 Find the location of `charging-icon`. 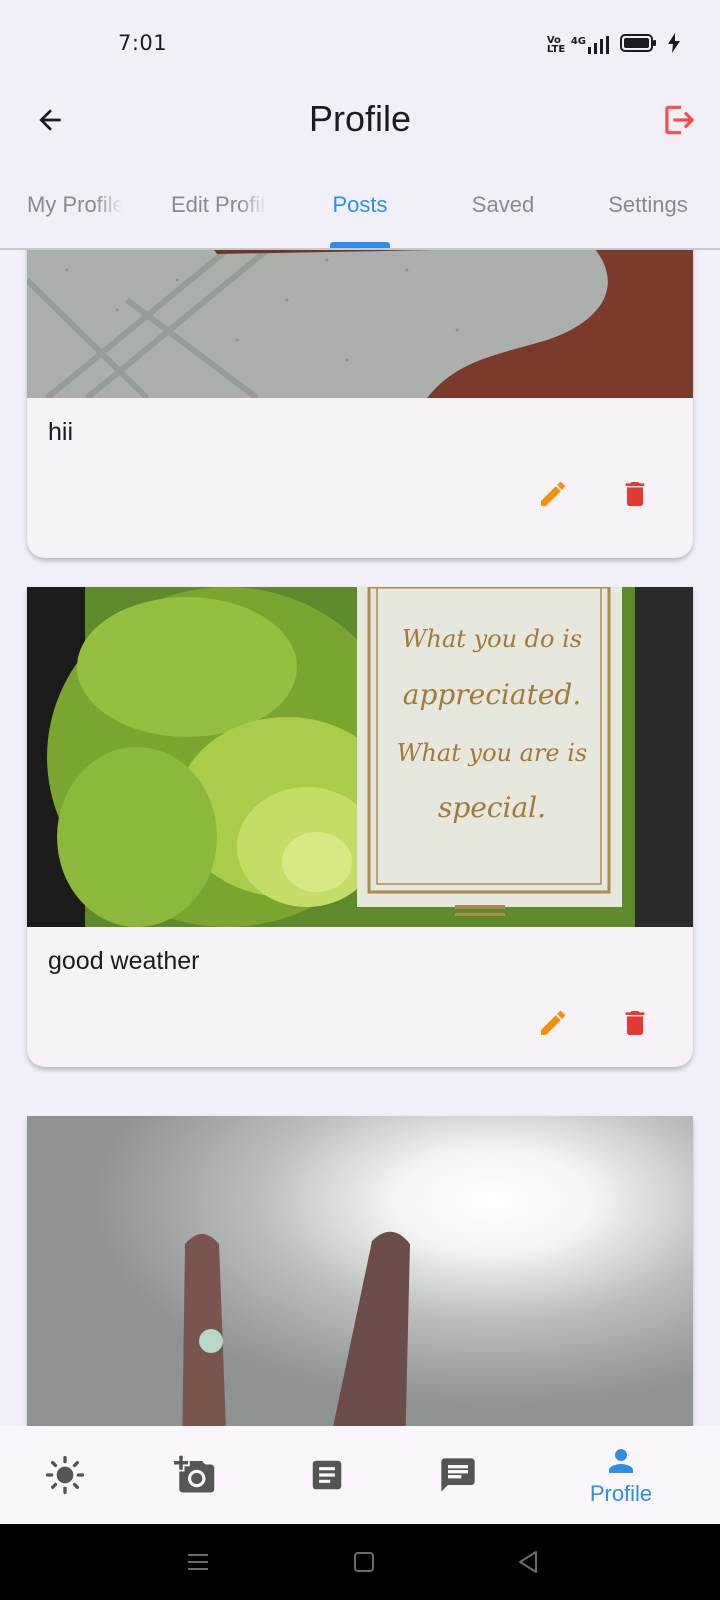

charging-icon is located at coordinates (674, 45).